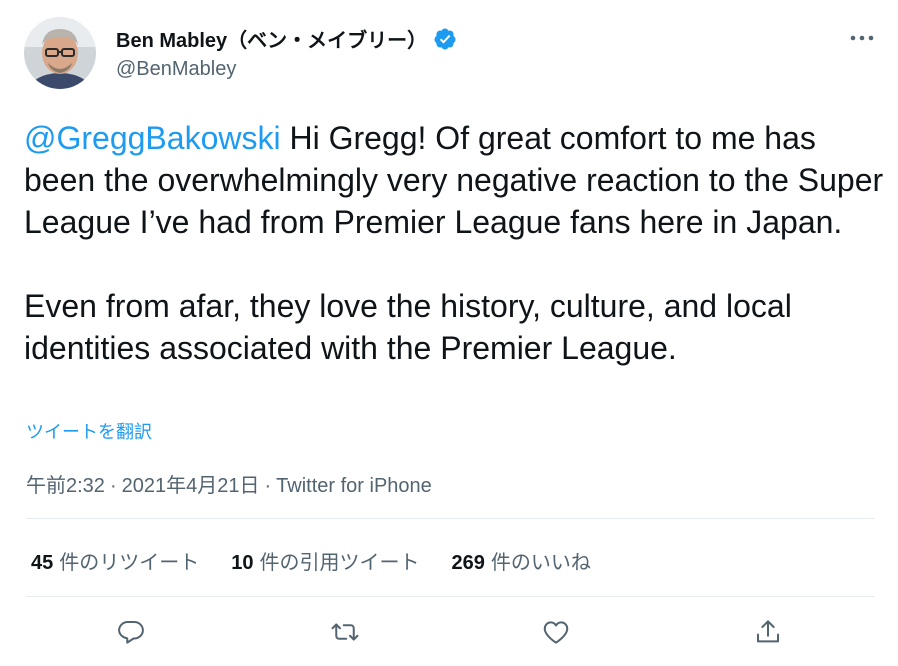 Image resolution: width=898 pixels, height=666 pixels. What do you see at coordinates (152, 138) in the screenshot?
I see `mention-link: @GreggBakowski` at bounding box center [152, 138].